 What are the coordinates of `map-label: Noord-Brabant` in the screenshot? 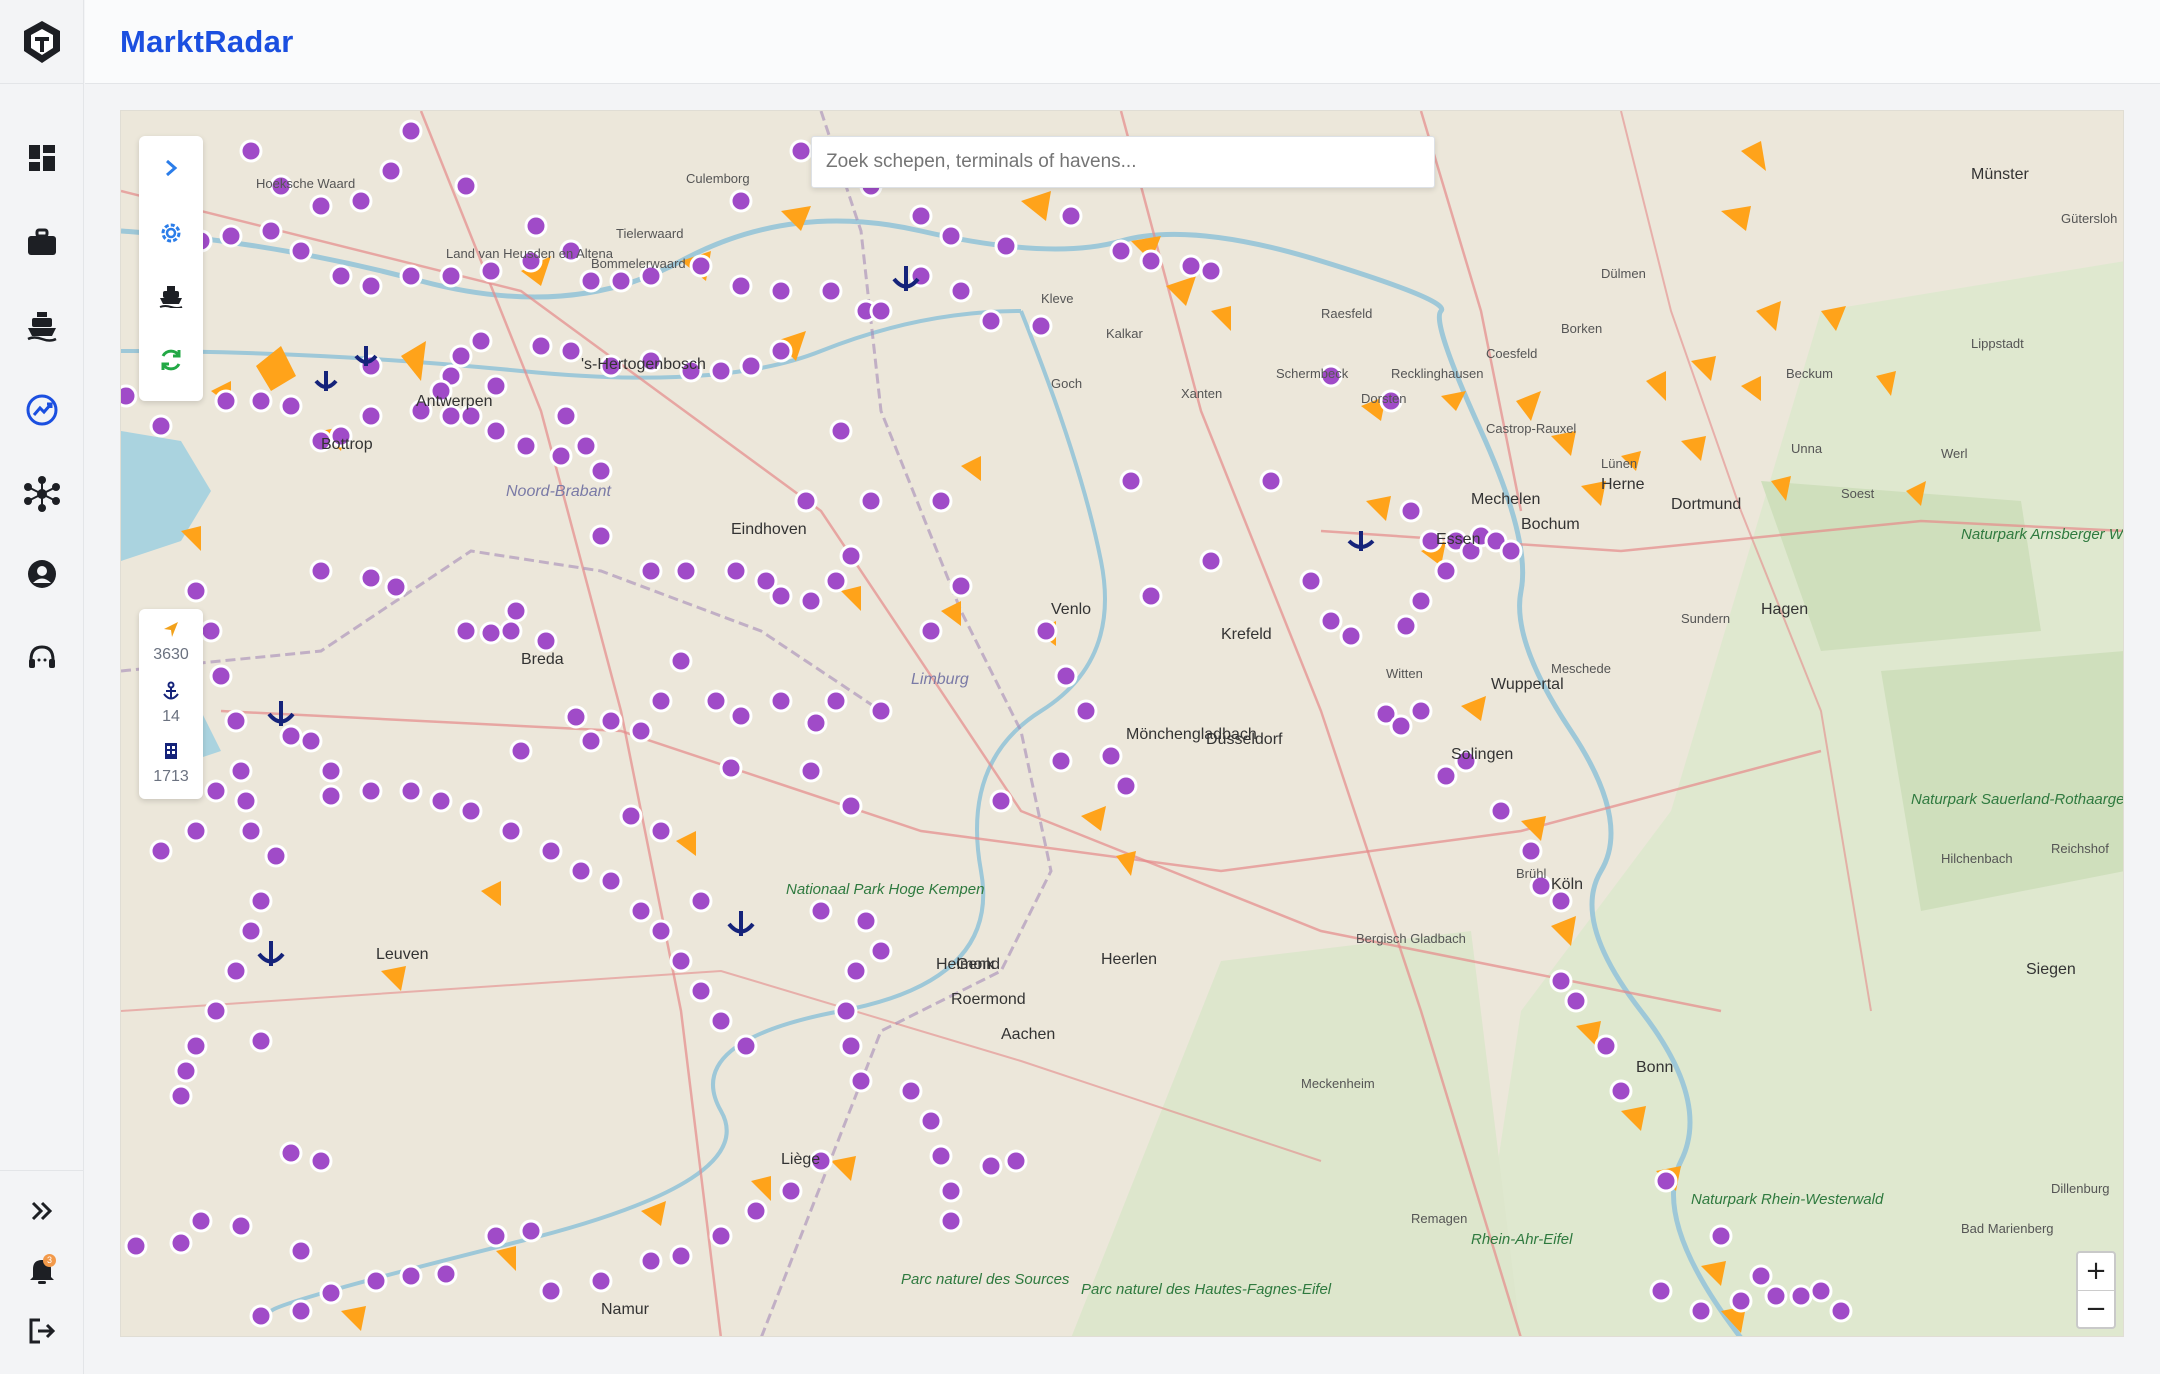 It's located at (558, 491).